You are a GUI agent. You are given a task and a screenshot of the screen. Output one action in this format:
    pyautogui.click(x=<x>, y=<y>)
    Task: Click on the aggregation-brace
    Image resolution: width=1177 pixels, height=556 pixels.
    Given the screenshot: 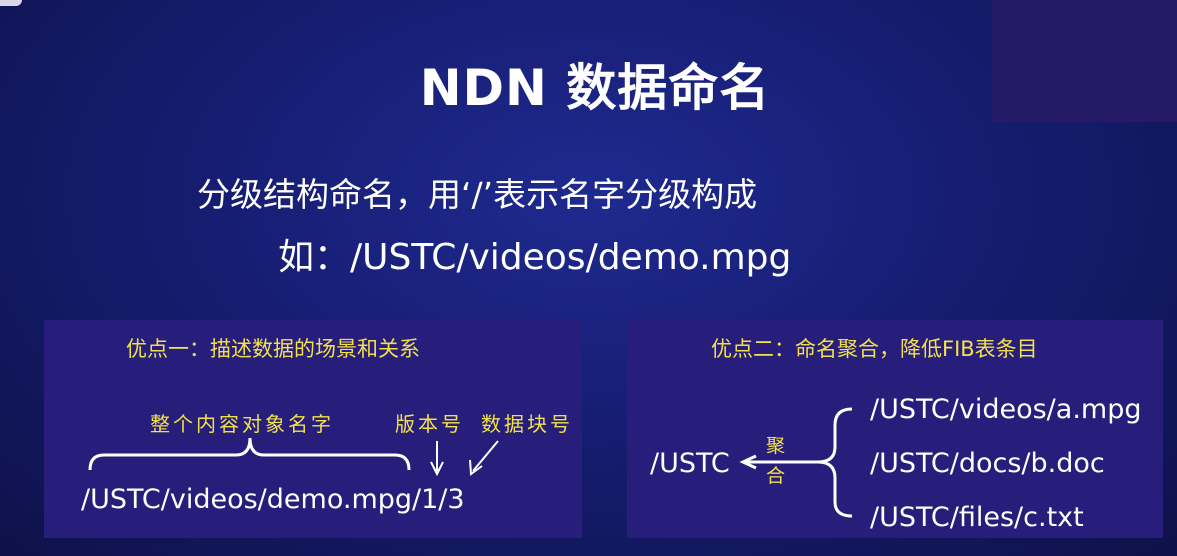 What is the action you would take?
    pyautogui.click(x=835, y=462)
    